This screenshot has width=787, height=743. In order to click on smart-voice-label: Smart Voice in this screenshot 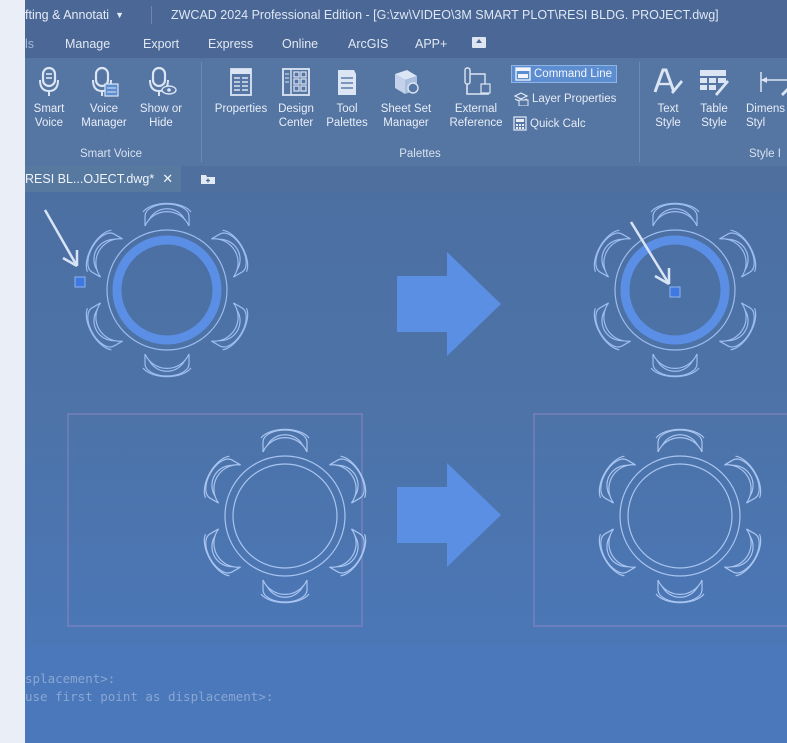, I will do `click(49, 116)`.